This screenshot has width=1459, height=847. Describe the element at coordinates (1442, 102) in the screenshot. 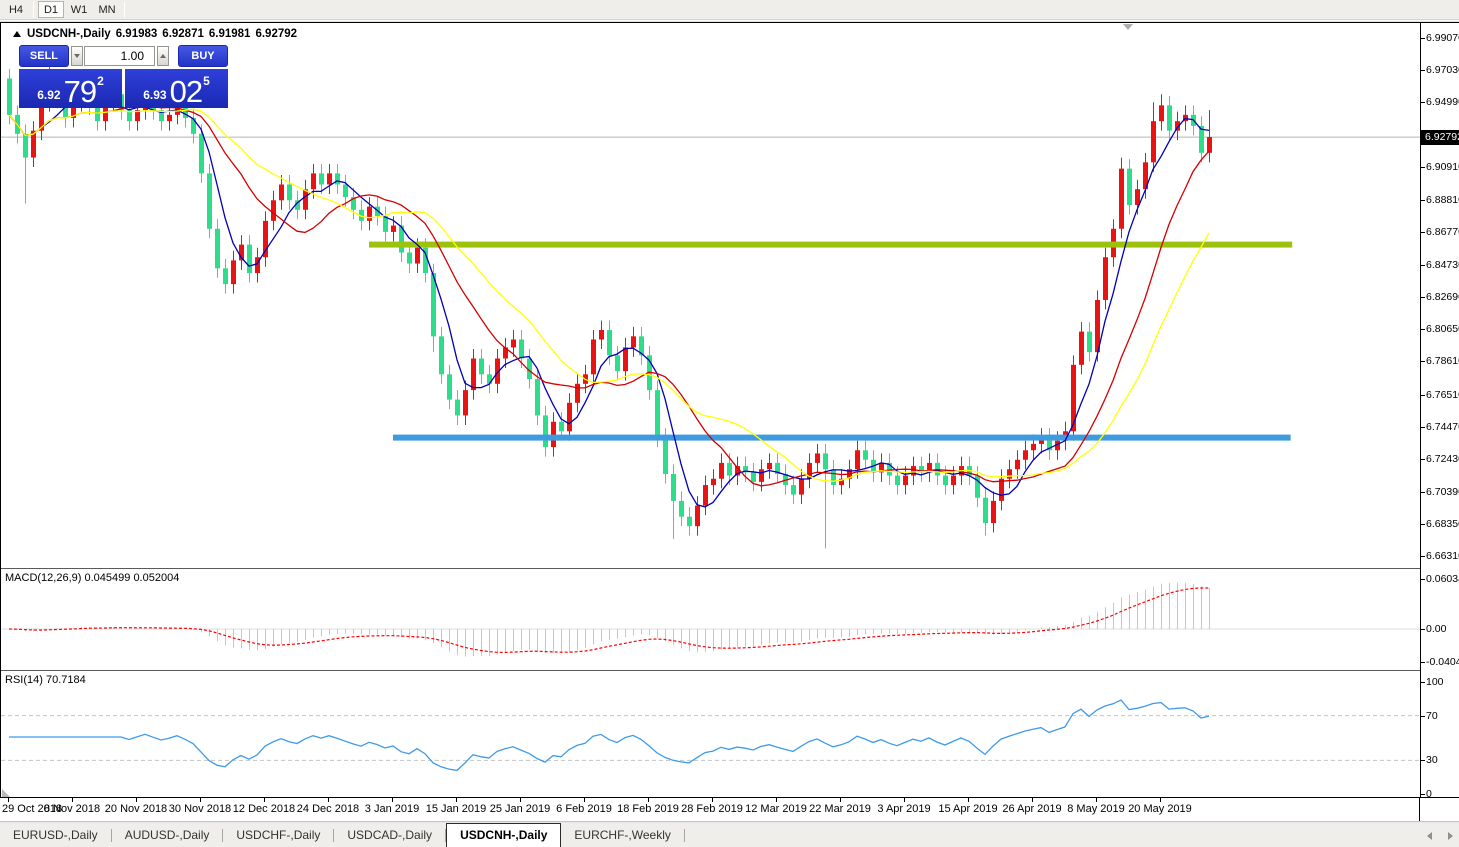

I see `price-axis-label: 6.94990` at that location.